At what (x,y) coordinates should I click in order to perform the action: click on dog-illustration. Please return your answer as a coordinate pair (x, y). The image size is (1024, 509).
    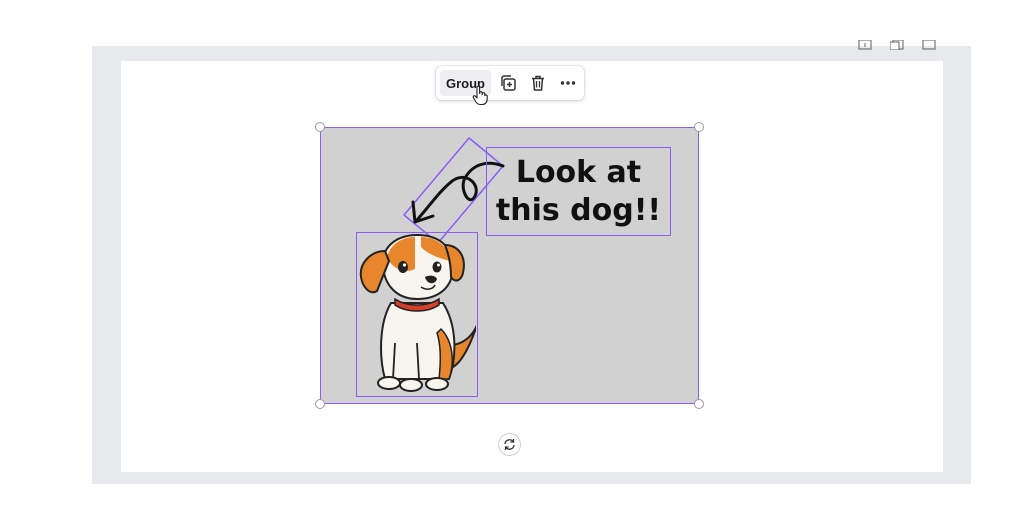
    Looking at the image, I should click on (417, 314).